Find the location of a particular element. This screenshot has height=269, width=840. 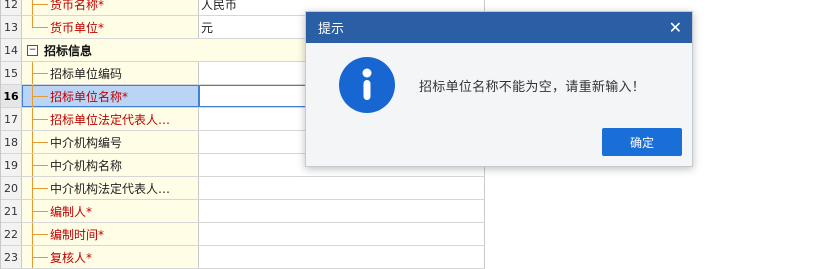

row-number: 22 is located at coordinates (11, 234).